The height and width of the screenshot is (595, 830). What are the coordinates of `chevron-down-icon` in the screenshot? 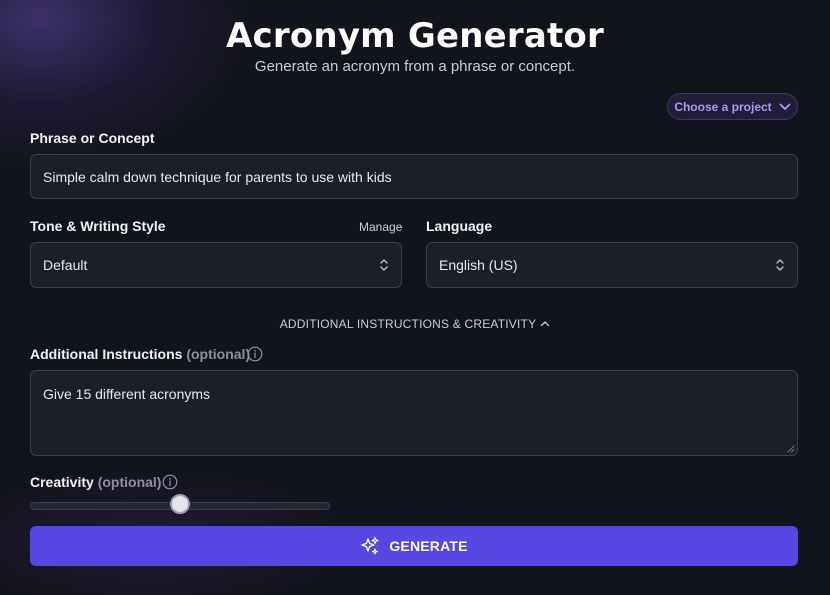 It's located at (785, 106).